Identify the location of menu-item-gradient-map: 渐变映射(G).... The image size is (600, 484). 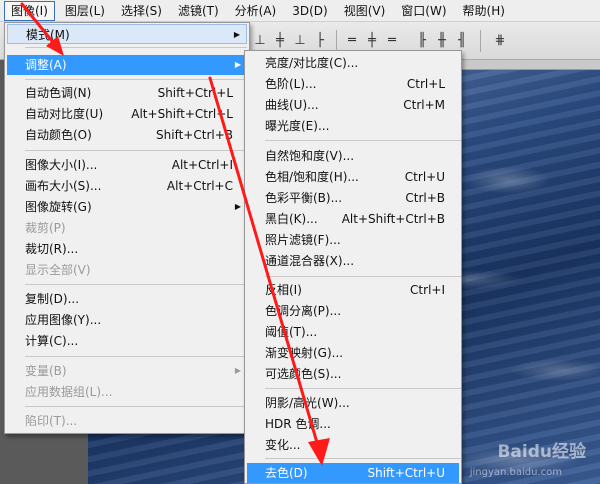
(353, 353).